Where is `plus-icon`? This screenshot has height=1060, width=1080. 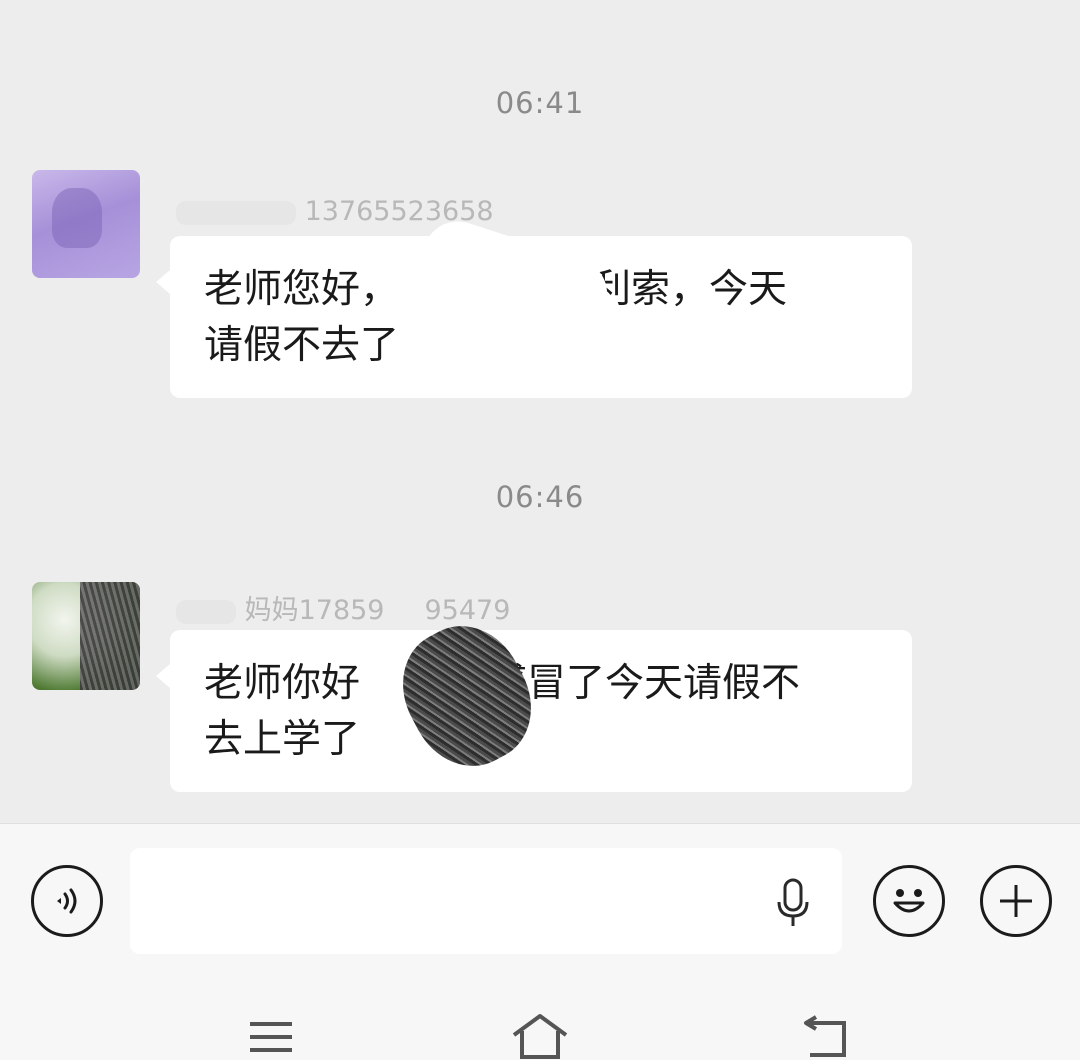
plus-icon is located at coordinates (1016, 901).